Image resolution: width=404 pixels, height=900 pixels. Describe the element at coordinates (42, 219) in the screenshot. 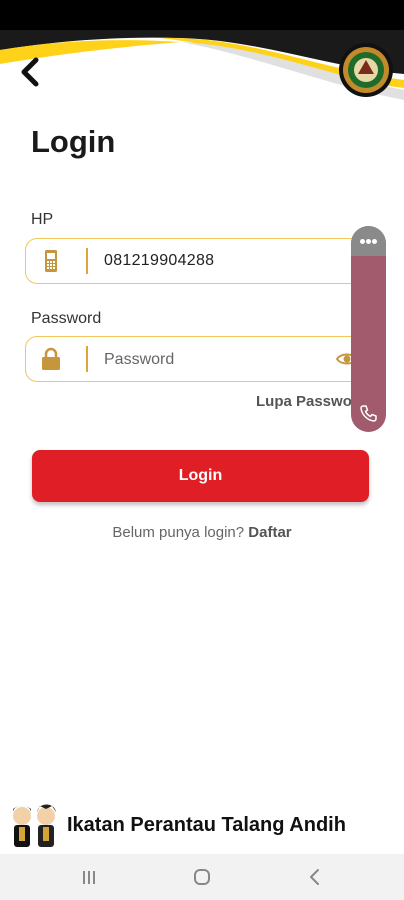

I see `phone-label: HP` at that location.